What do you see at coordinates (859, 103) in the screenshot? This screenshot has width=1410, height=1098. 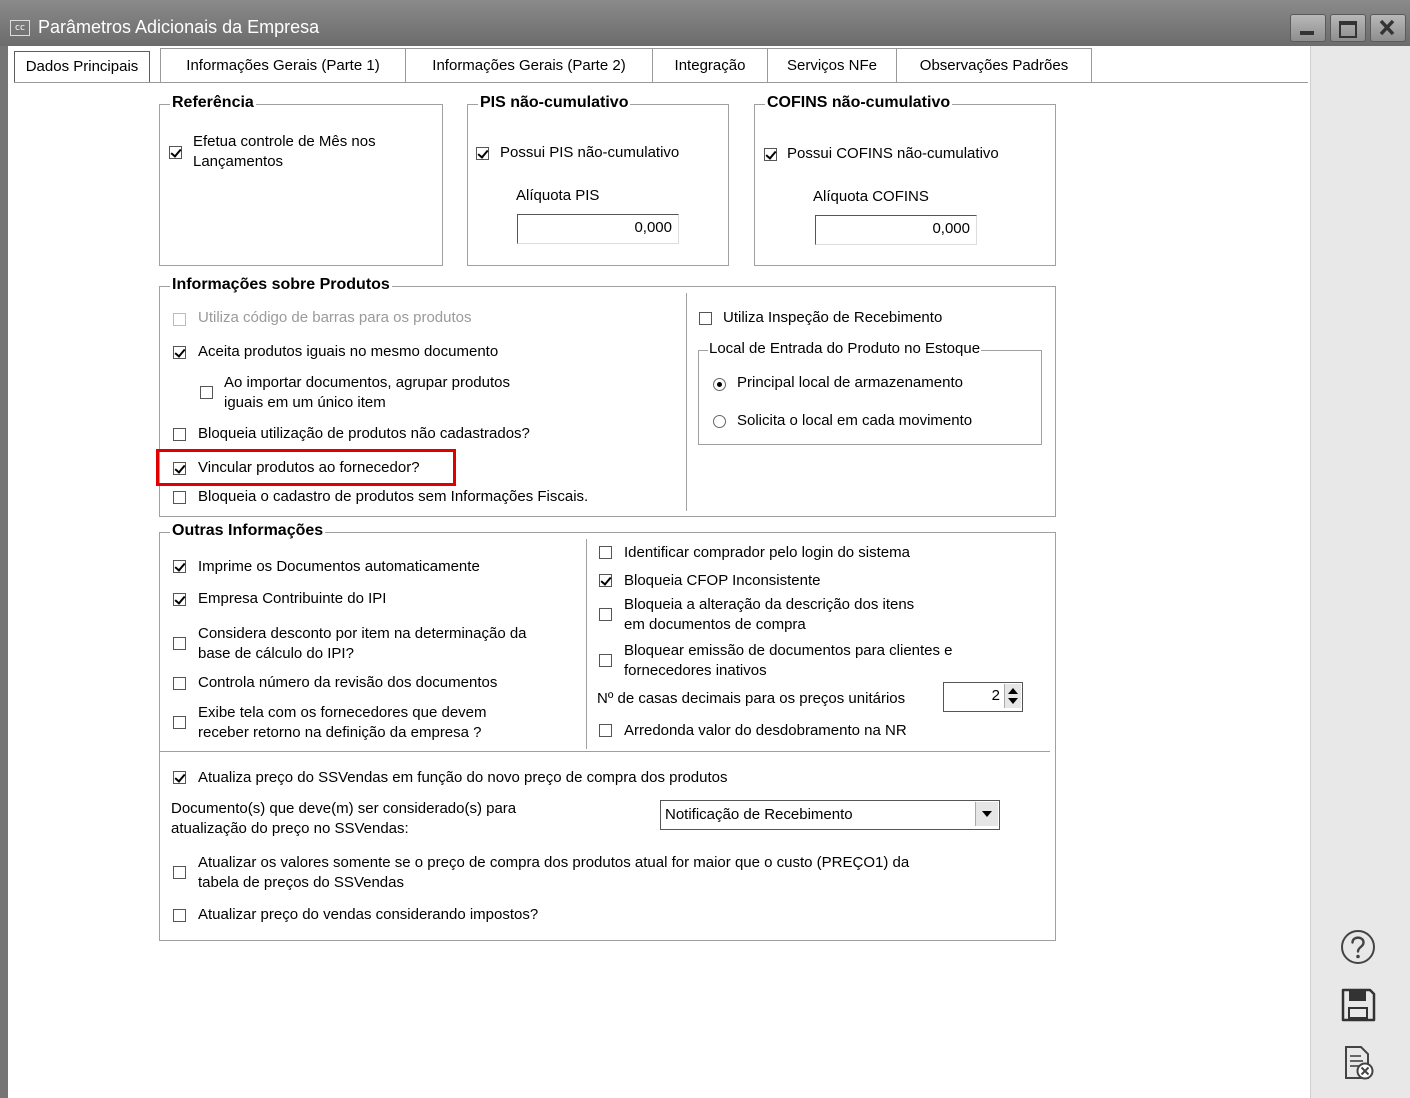 I see `group-title: COFINS não-cumulativo` at bounding box center [859, 103].